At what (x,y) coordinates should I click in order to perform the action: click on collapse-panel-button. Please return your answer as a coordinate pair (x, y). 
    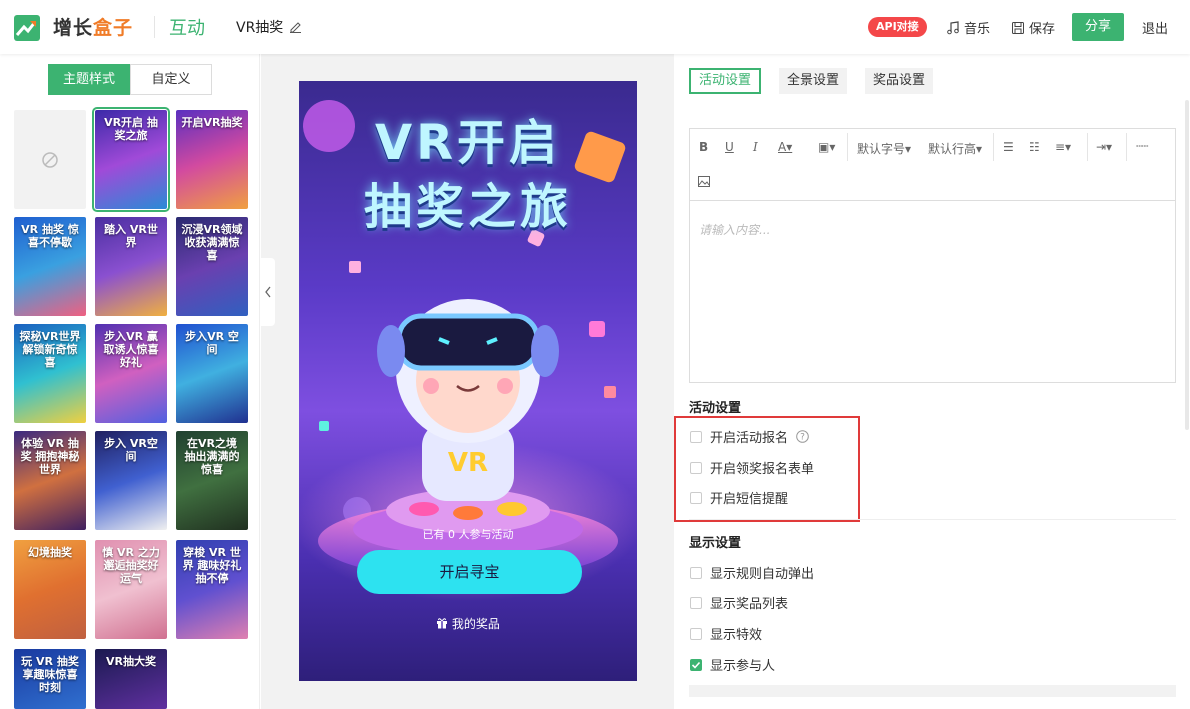
    Looking at the image, I should click on (268, 292).